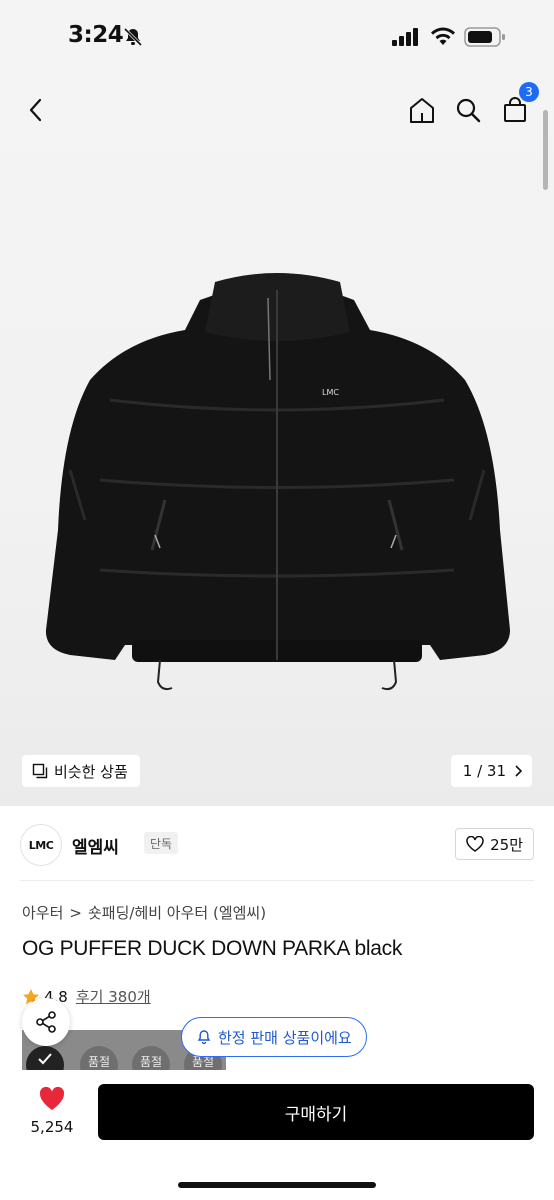  I want to click on similar-products-button: 비슷한 상품, so click(81, 771).